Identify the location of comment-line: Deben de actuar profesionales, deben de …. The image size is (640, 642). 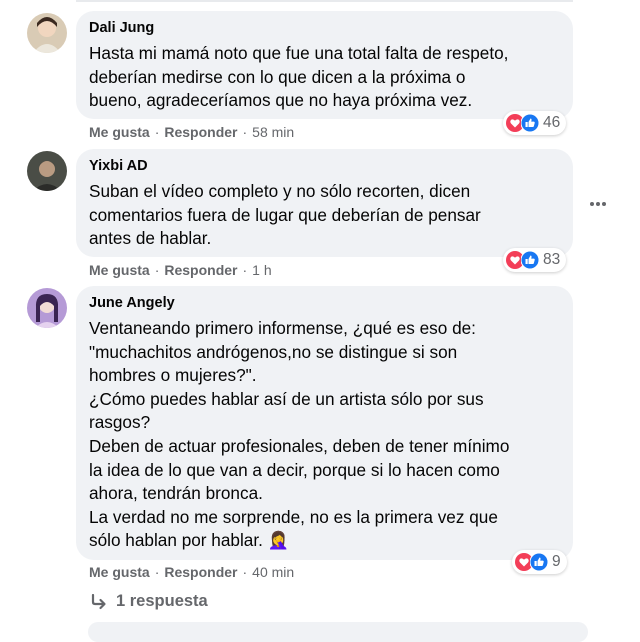
(299, 445).